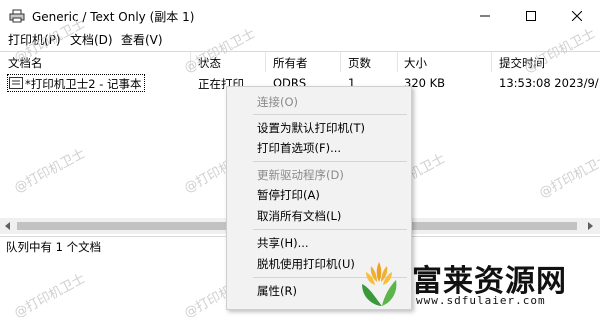 The image size is (600, 317). I want to click on job-submitted: 13:53:08 2023/9/, so click(549, 83).